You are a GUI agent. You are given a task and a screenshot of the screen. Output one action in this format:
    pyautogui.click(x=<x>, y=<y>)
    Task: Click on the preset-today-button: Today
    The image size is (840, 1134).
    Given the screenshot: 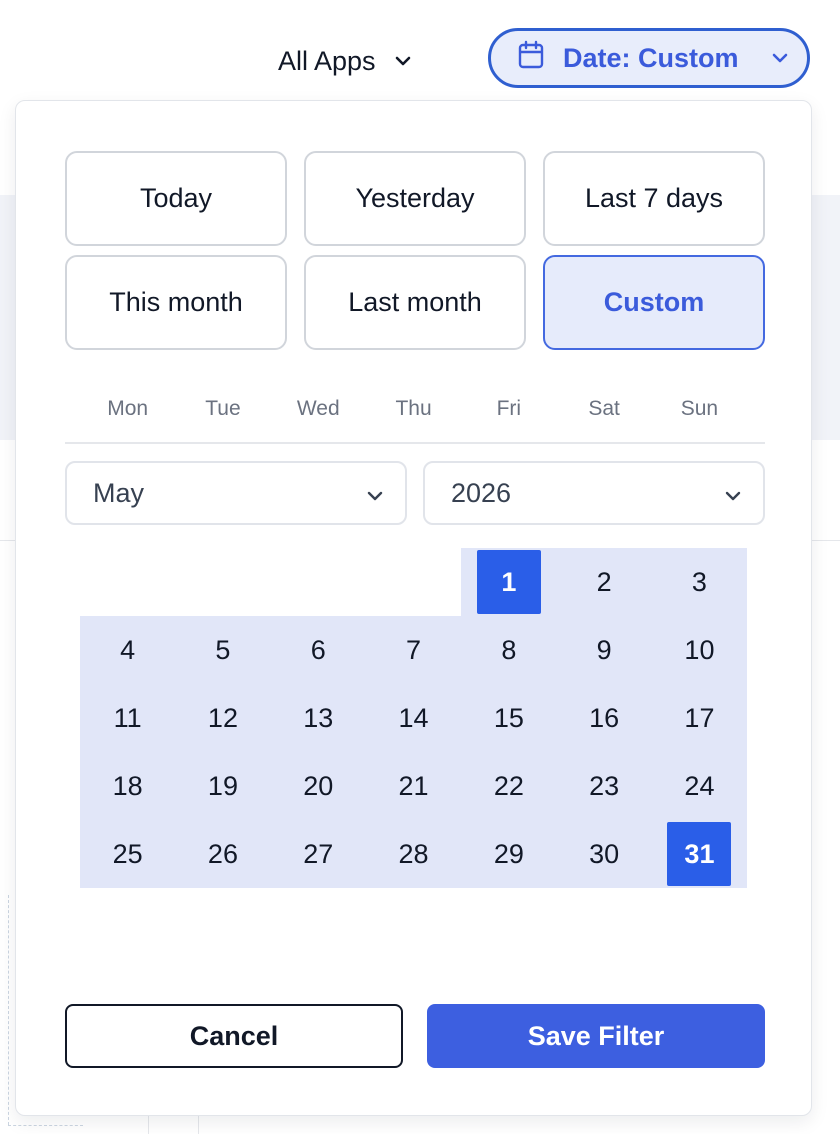 What is the action you would take?
    pyautogui.click(x=176, y=198)
    